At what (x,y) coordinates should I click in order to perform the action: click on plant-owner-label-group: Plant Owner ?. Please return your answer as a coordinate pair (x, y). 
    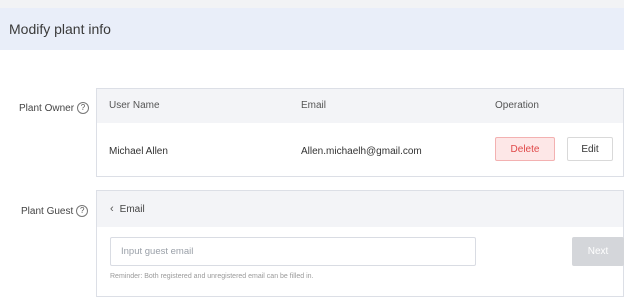
    Looking at the image, I should click on (54, 108).